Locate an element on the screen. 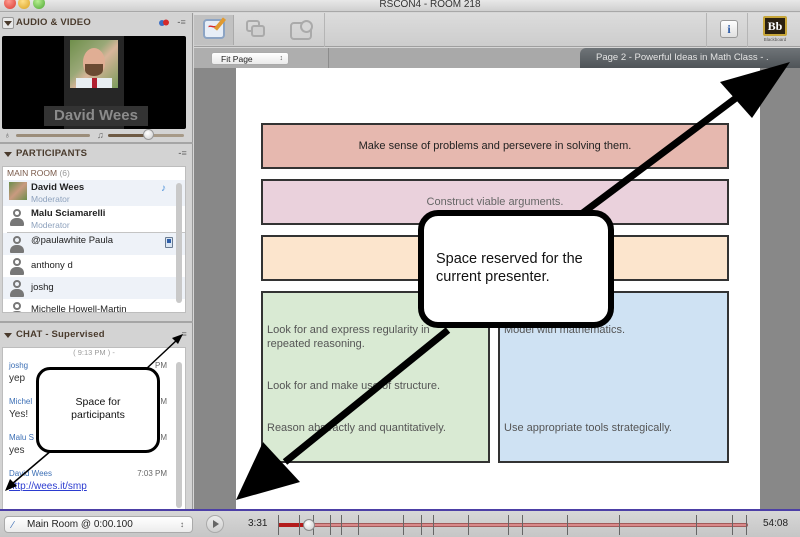  participant-name: joshg is located at coordinates (42, 287).